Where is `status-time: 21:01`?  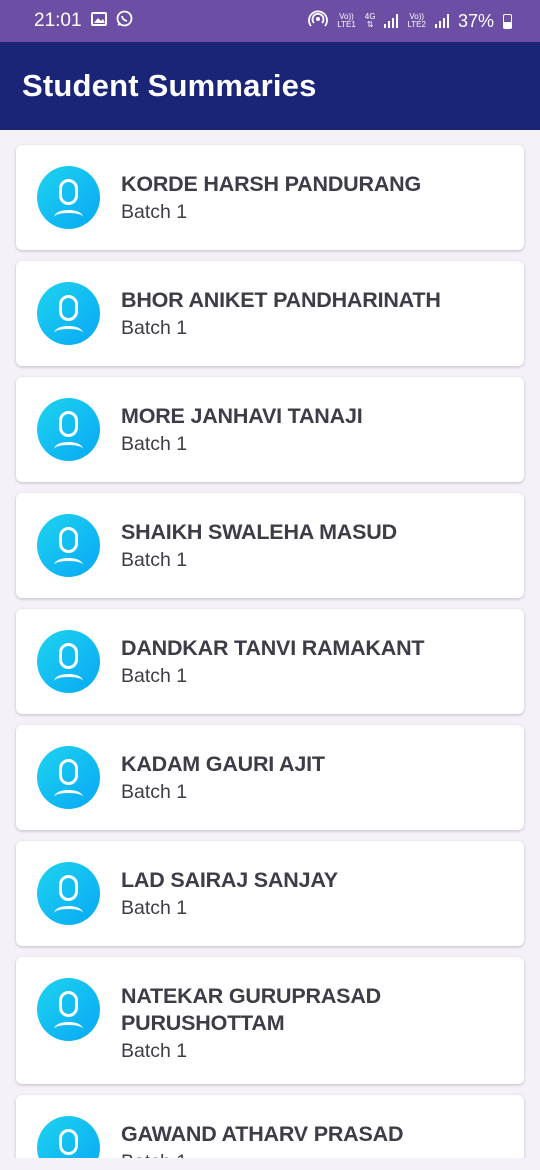 status-time: 21:01 is located at coordinates (58, 20).